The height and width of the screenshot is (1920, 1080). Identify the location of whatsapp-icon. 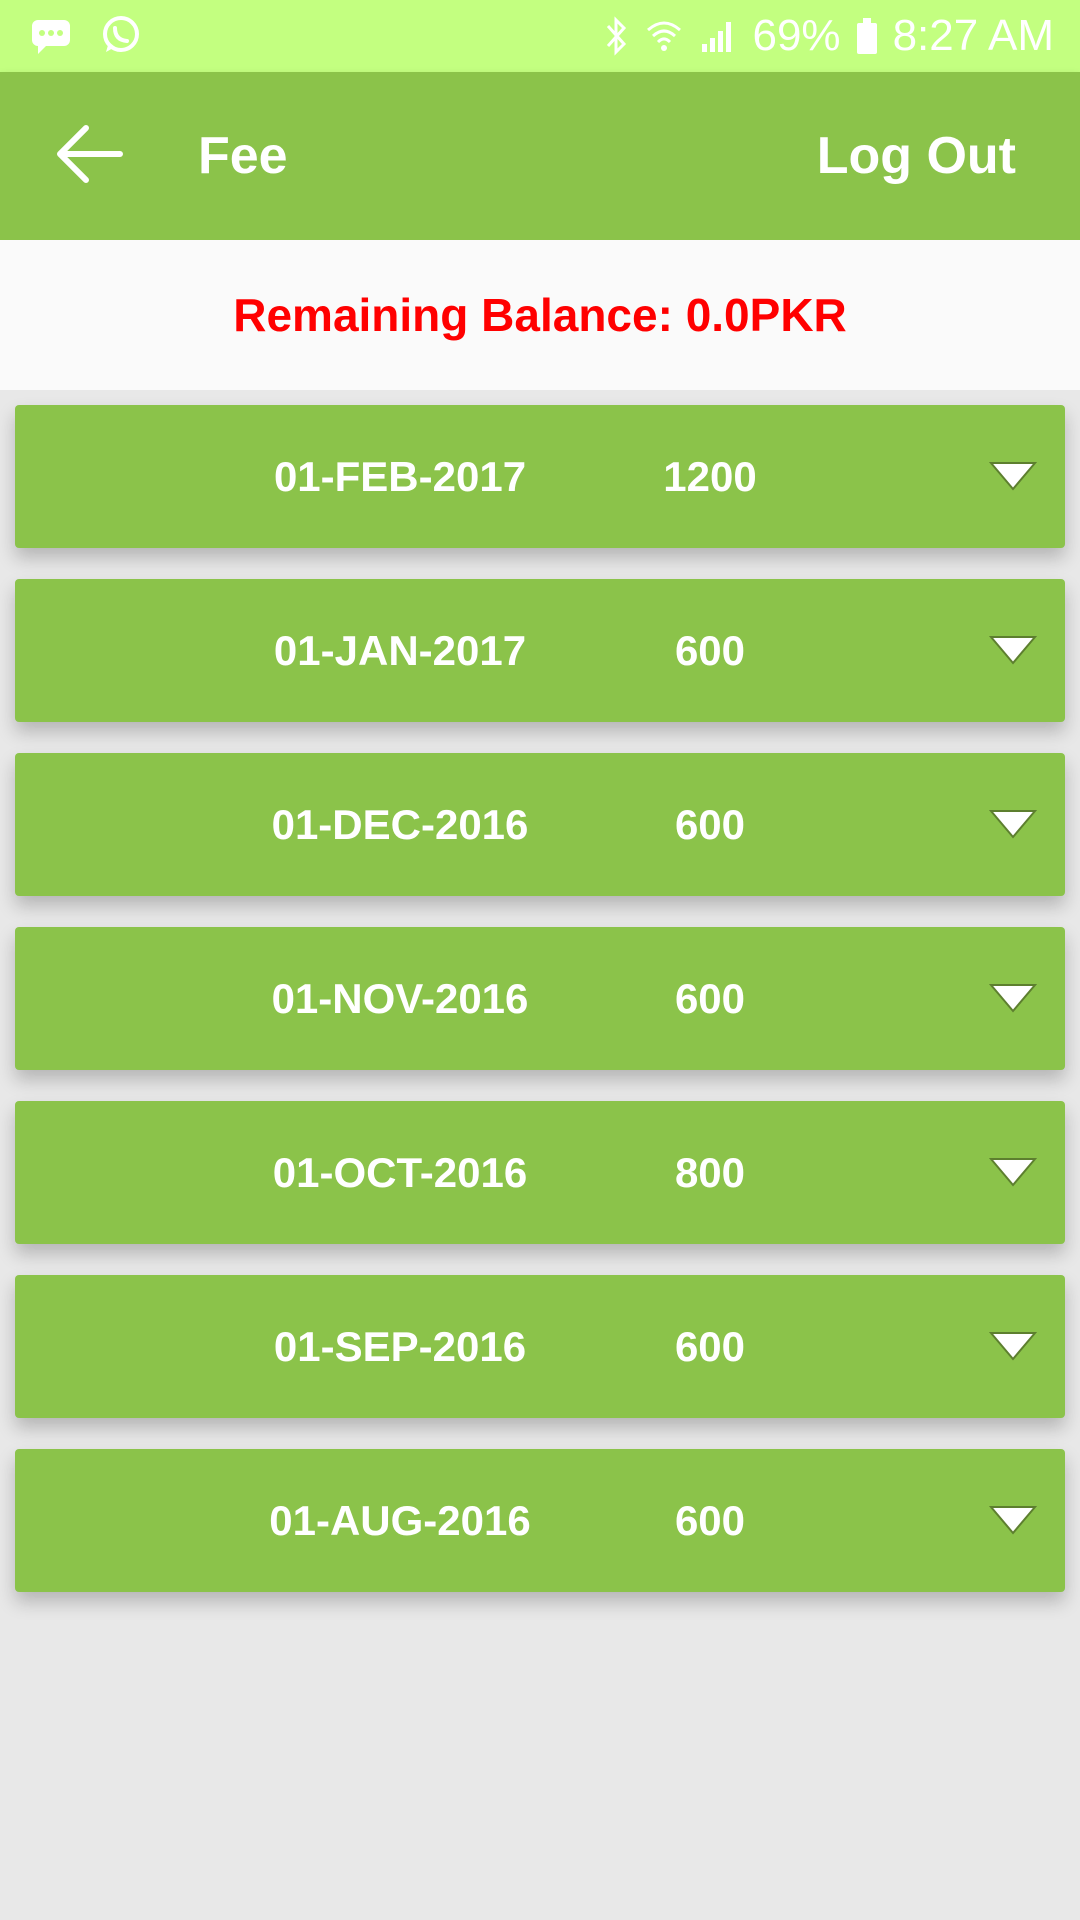
(121, 35).